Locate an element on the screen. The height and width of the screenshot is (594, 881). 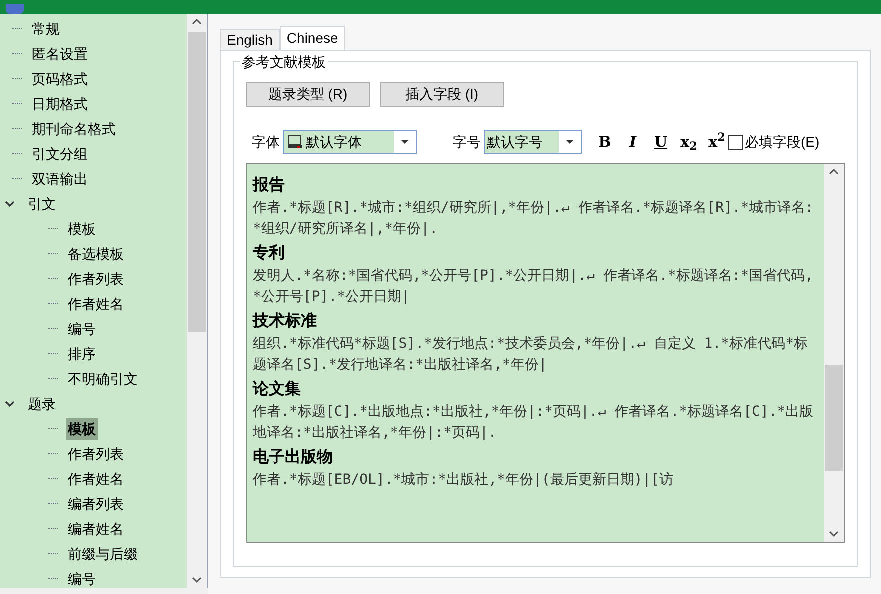
printer-icon is located at coordinates (295, 142).